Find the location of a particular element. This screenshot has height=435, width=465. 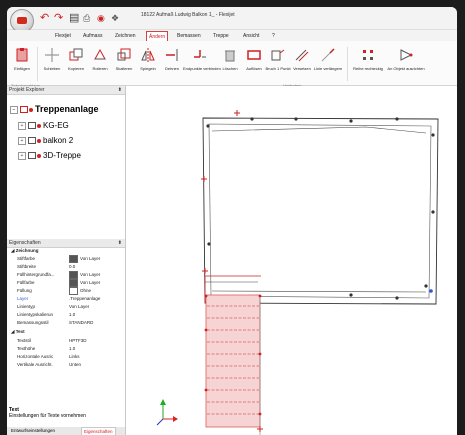

axis-triad is located at coordinates (167, 412).